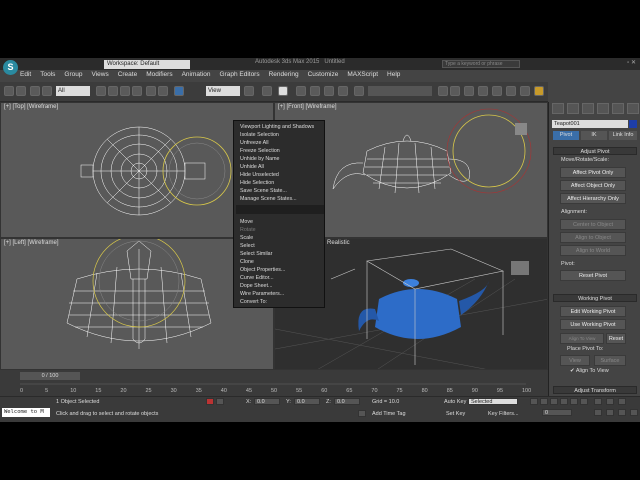  I want to click on tab-pivot: Pivot, so click(566, 135).